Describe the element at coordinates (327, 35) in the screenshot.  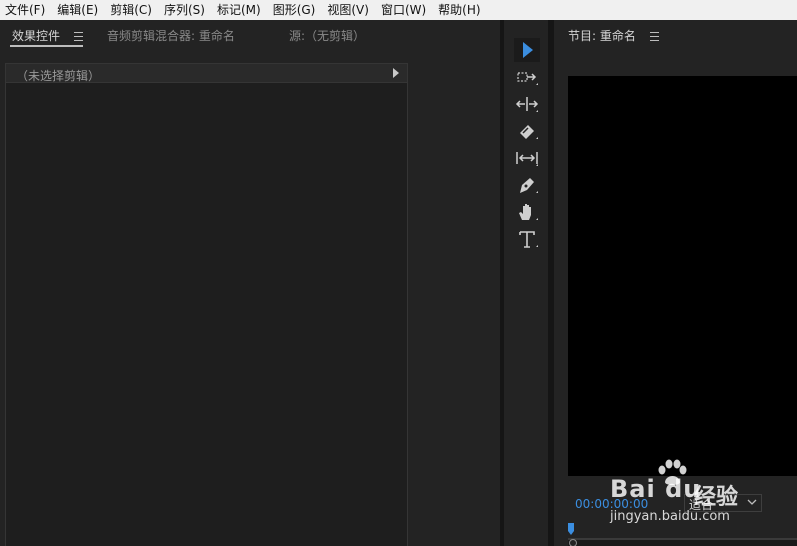
I see `tab-source: 源:（无剪辑）` at that location.